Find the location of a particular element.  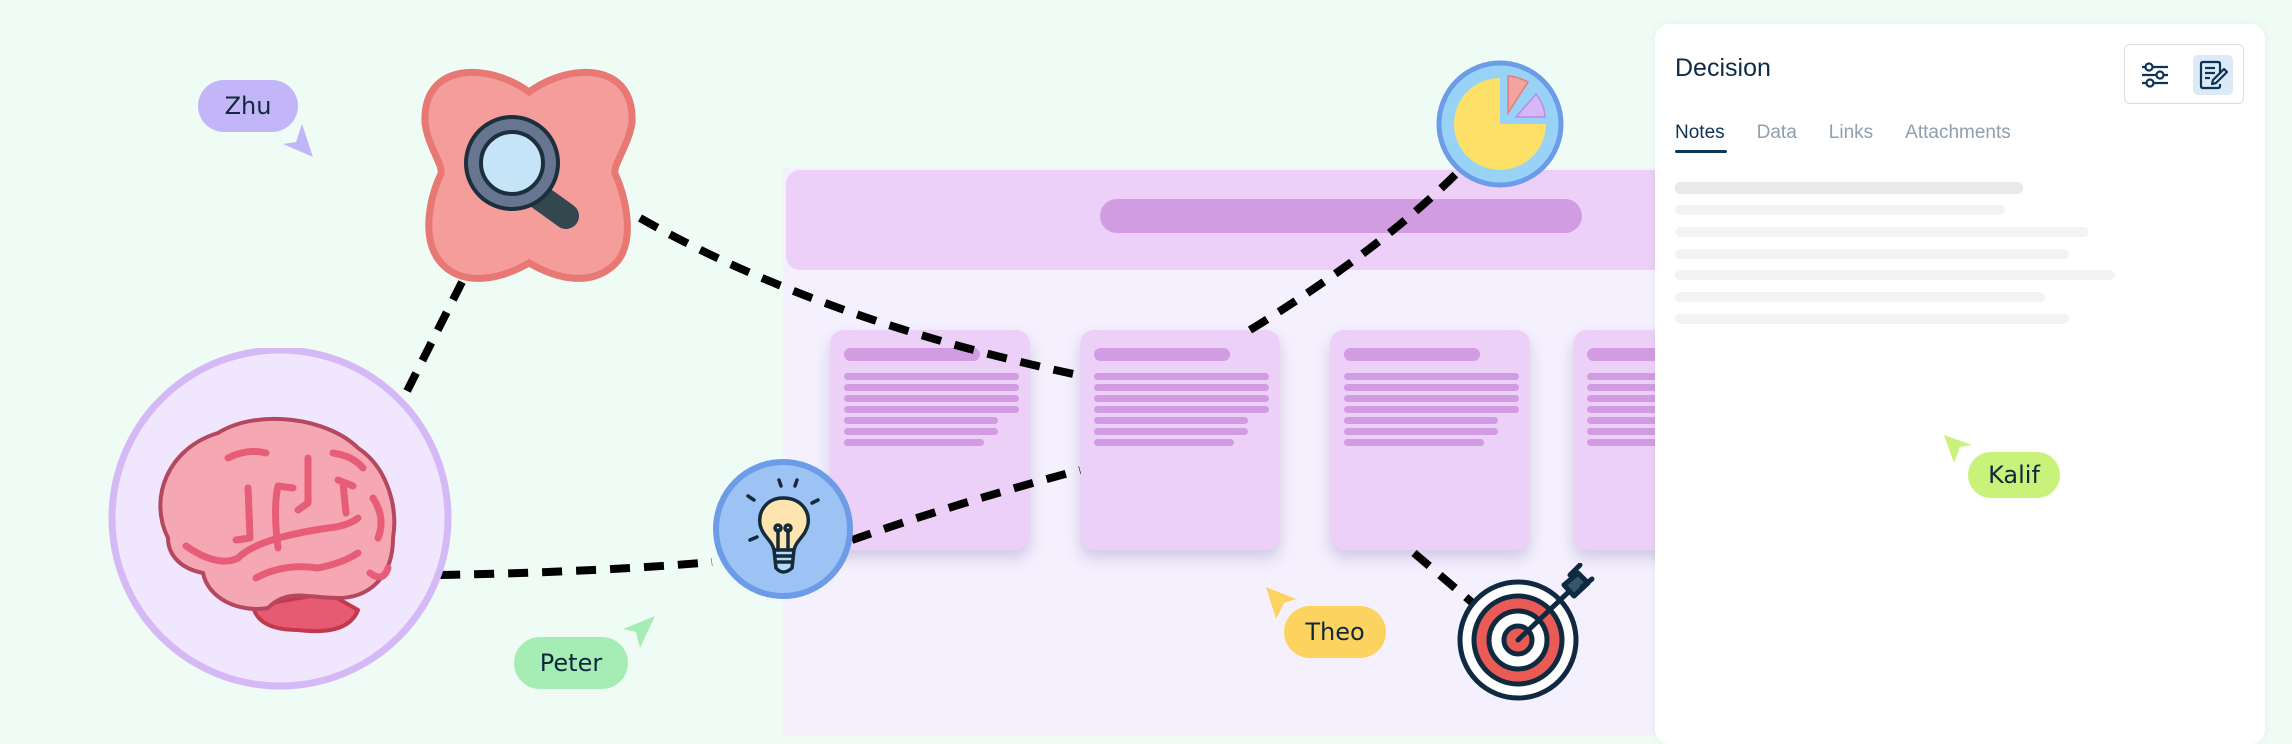

sliders-icon is located at coordinates (2155, 75).